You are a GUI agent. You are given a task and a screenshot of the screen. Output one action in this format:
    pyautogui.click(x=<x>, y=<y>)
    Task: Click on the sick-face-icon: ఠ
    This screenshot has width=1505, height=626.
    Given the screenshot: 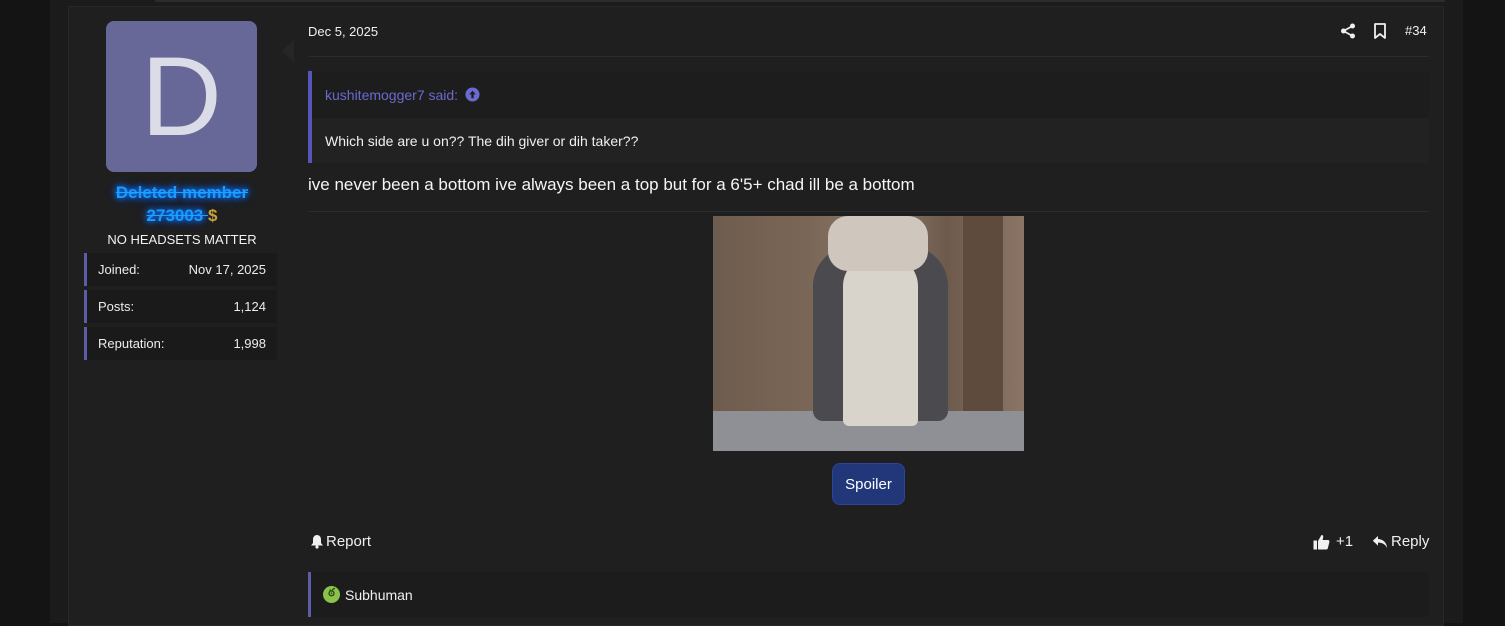 What is the action you would take?
    pyautogui.click(x=331, y=594)
    